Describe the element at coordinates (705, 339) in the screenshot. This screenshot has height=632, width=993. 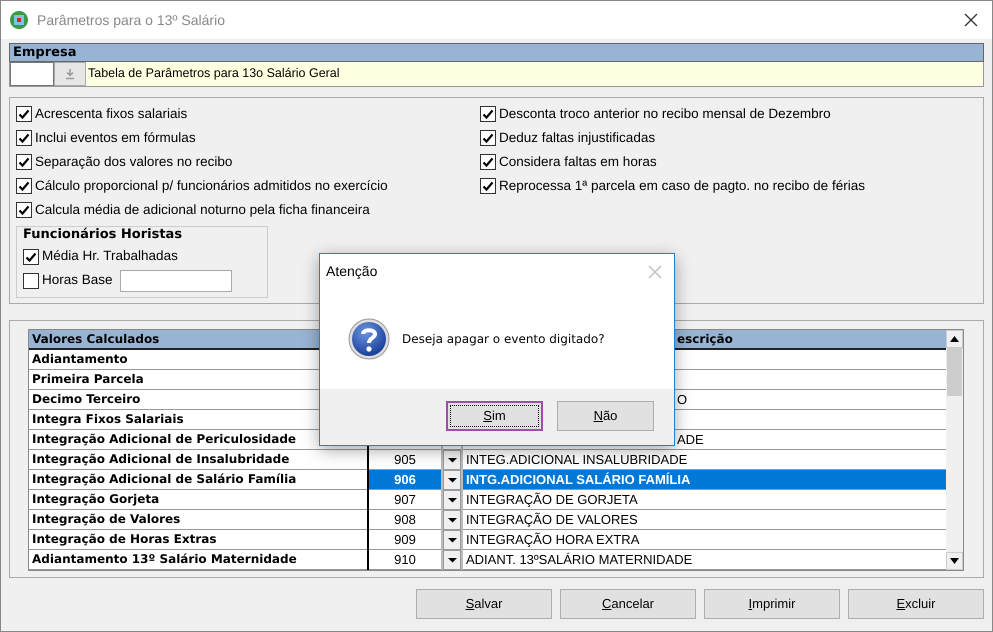
I see `column-header: escrição` at that location.